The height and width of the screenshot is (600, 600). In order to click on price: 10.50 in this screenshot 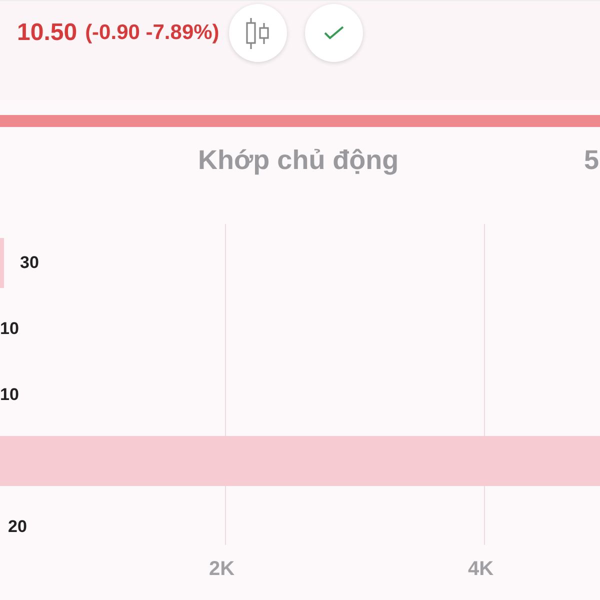, I will do `click(47, 33)`.